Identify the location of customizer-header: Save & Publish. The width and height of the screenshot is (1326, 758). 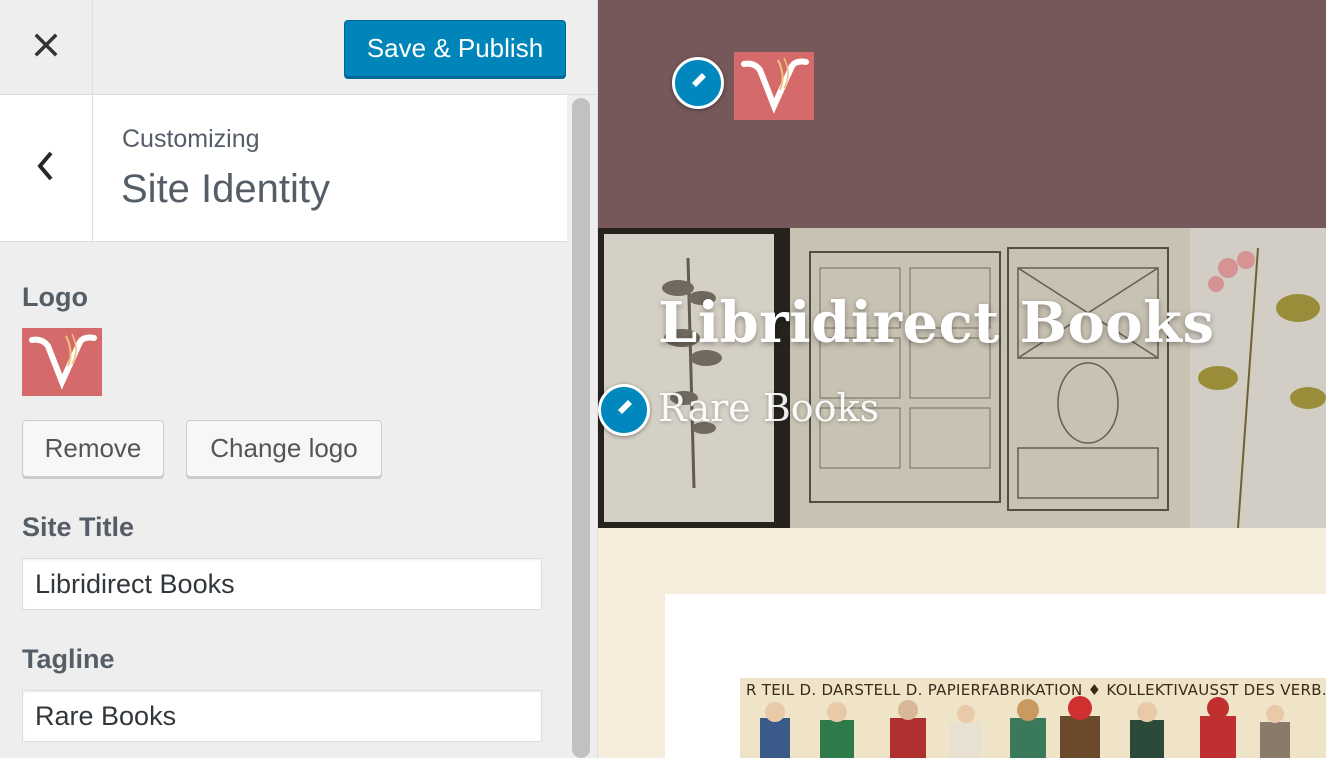
(298, 47).